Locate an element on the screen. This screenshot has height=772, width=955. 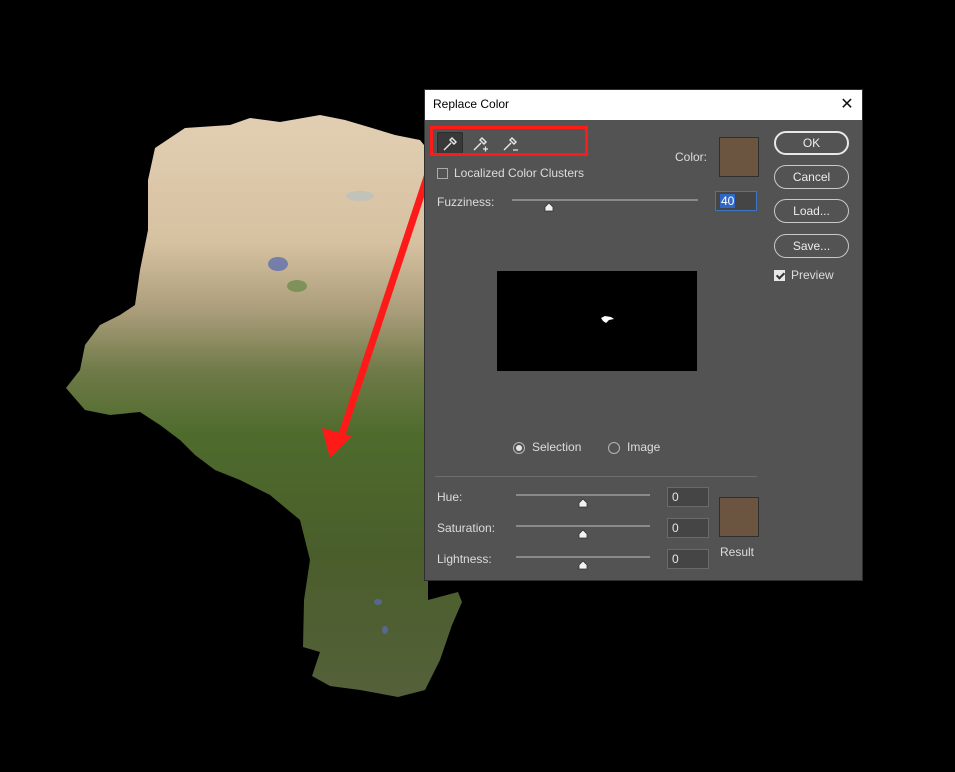
hue-input: 0 is located at coordinates (688, 497).